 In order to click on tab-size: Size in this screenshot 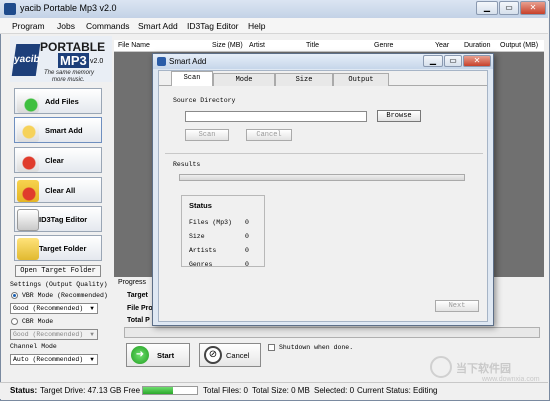, I will do `click(304, 79)`.